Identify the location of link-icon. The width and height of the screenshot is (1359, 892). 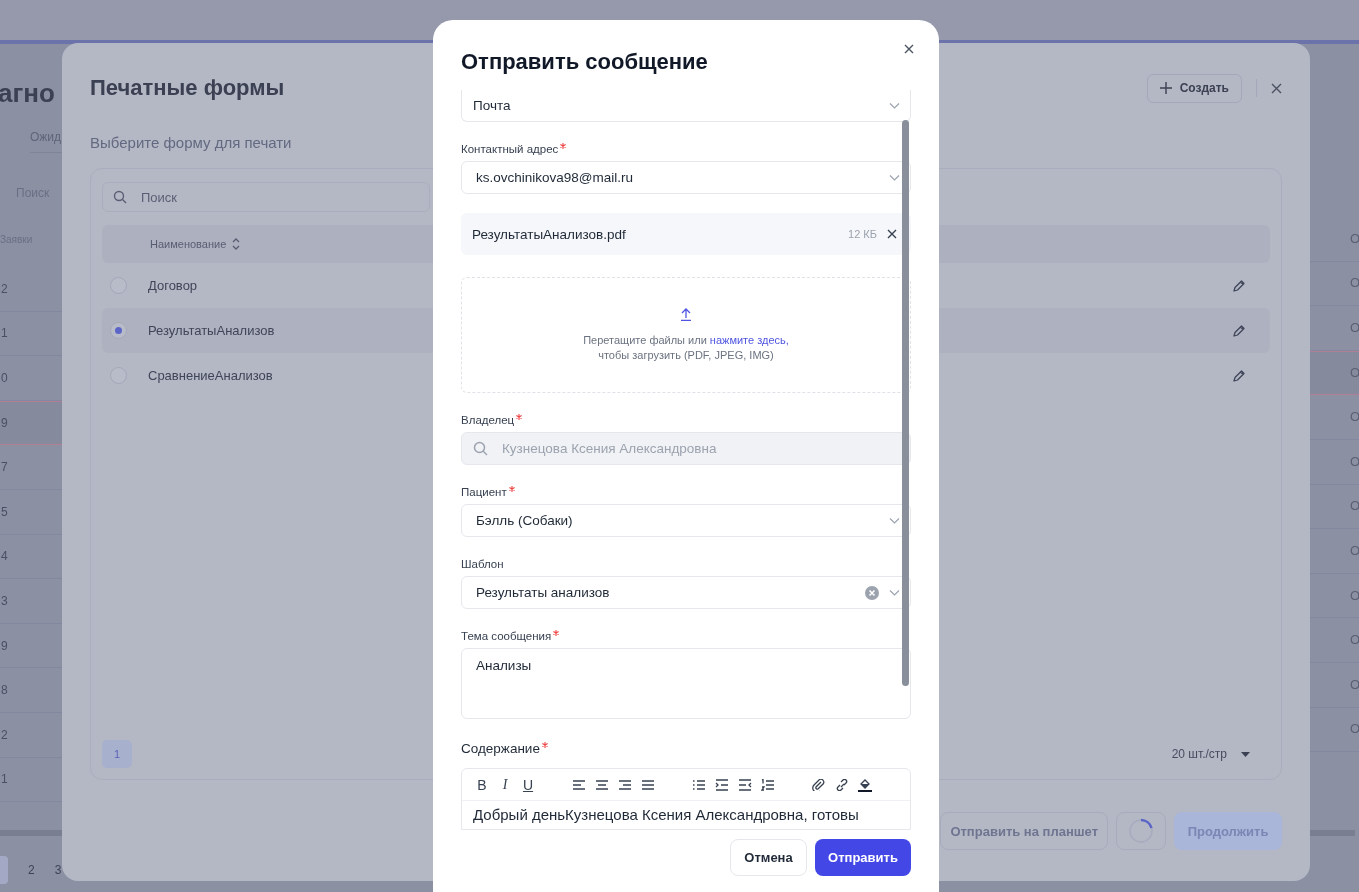
(842, 784).